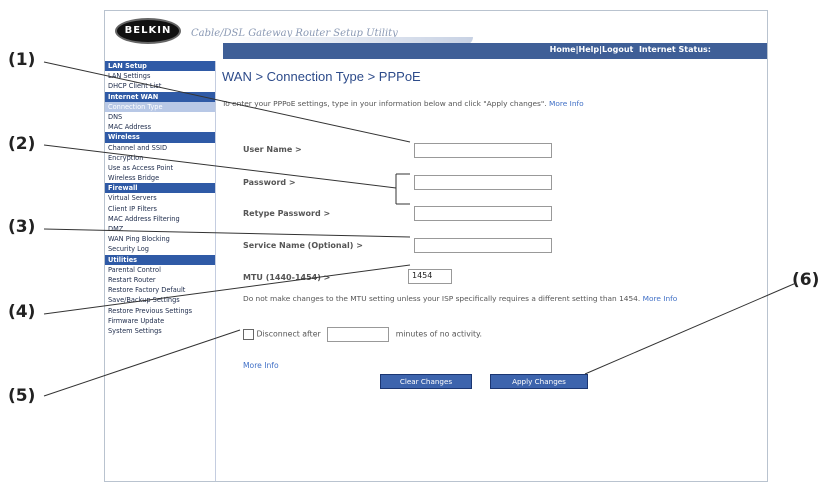  I want to click on callout-2: (2), so click(22, 144).